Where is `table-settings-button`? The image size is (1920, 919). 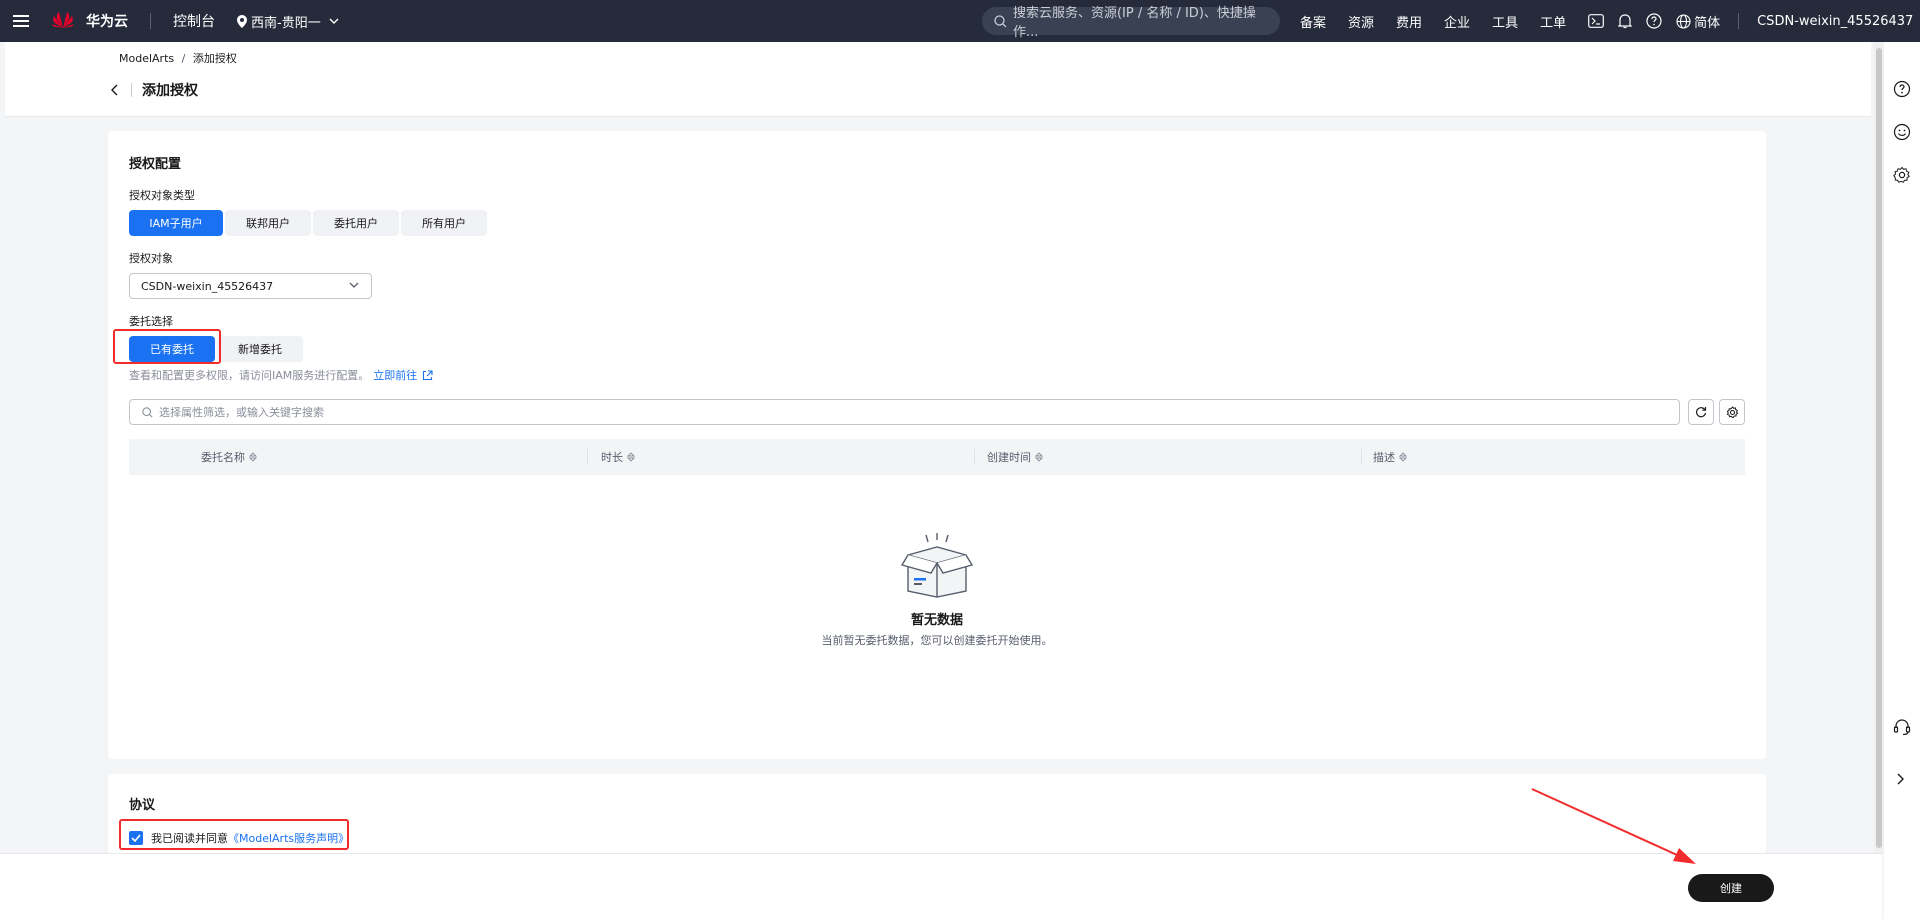
table-settings-button is located at coordinates (1732, 412).